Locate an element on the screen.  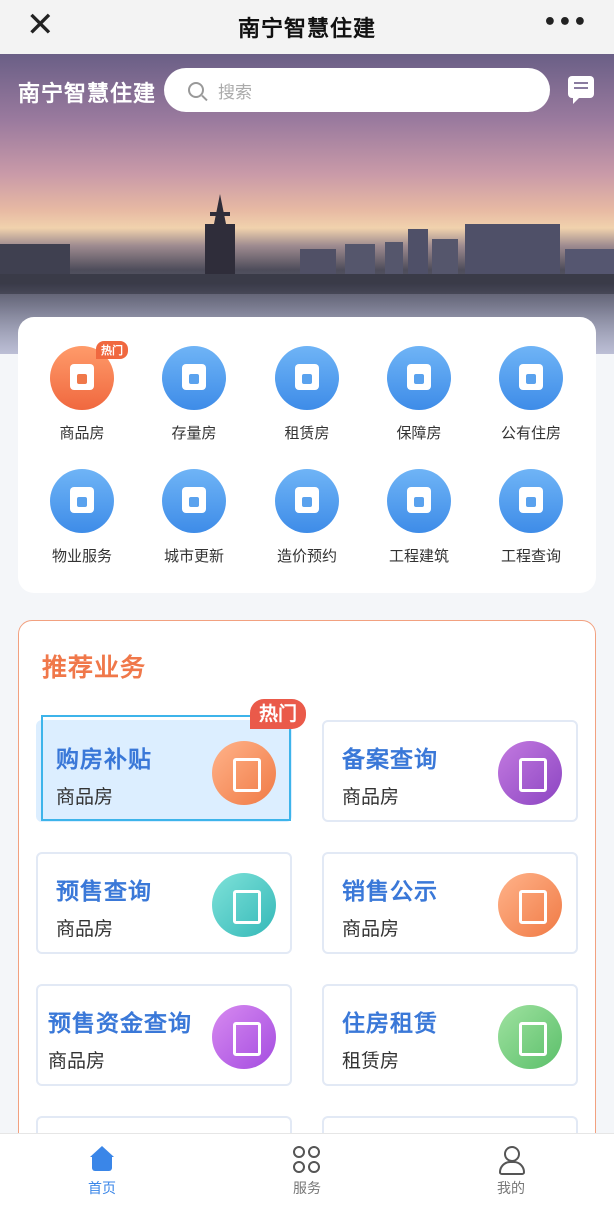
tab-service: 服务 is located at coordinates (307, 1169).